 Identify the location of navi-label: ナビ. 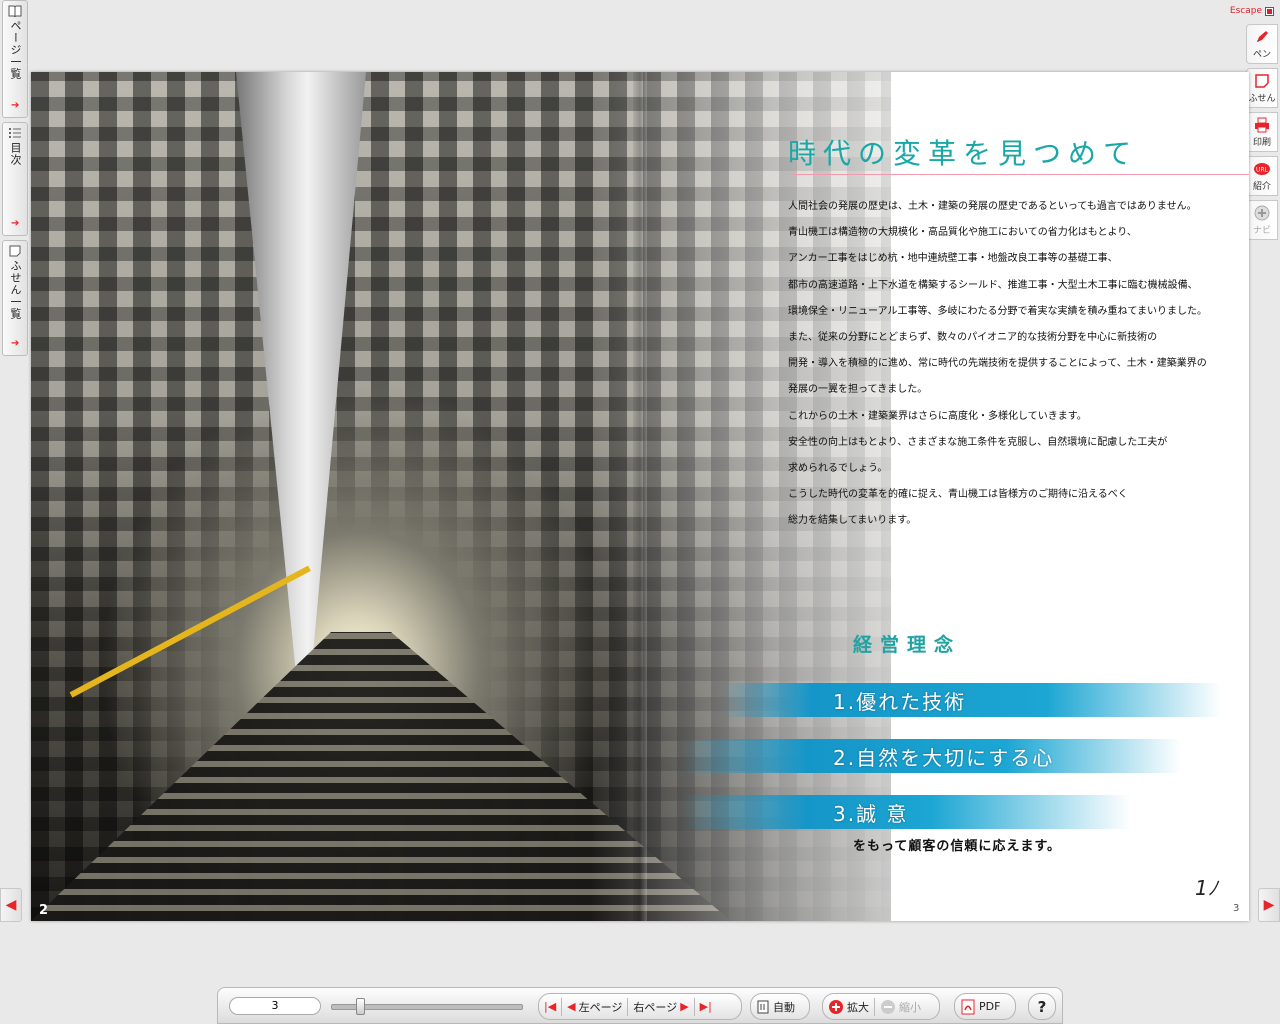
(1261, 231).